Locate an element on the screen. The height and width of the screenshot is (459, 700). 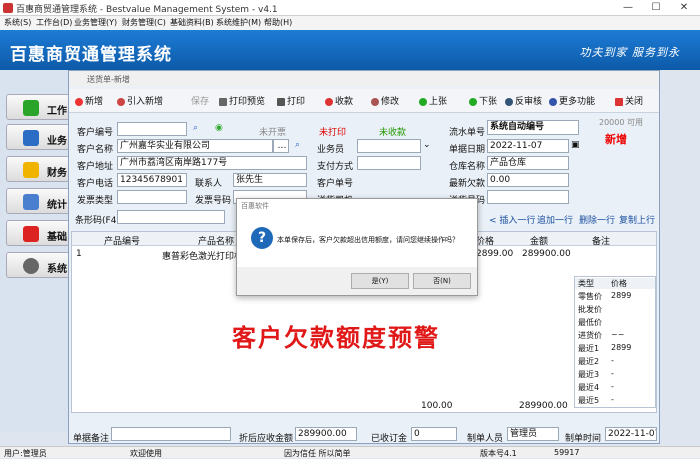
insert-row-link: < 插入一行 is located at coordinates (512, 219).